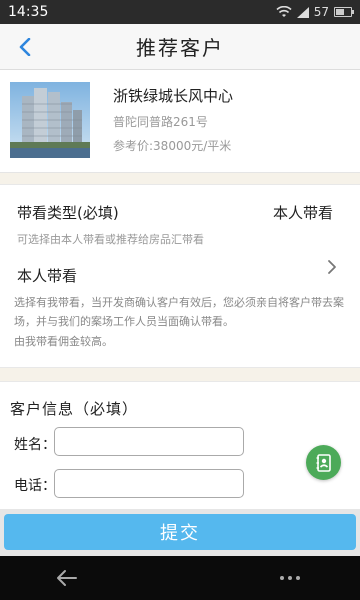  What do you see at coordinates (35, 486) in the screenshot?
I see `phone-label: 电话：` at bounding box center [35, 486].